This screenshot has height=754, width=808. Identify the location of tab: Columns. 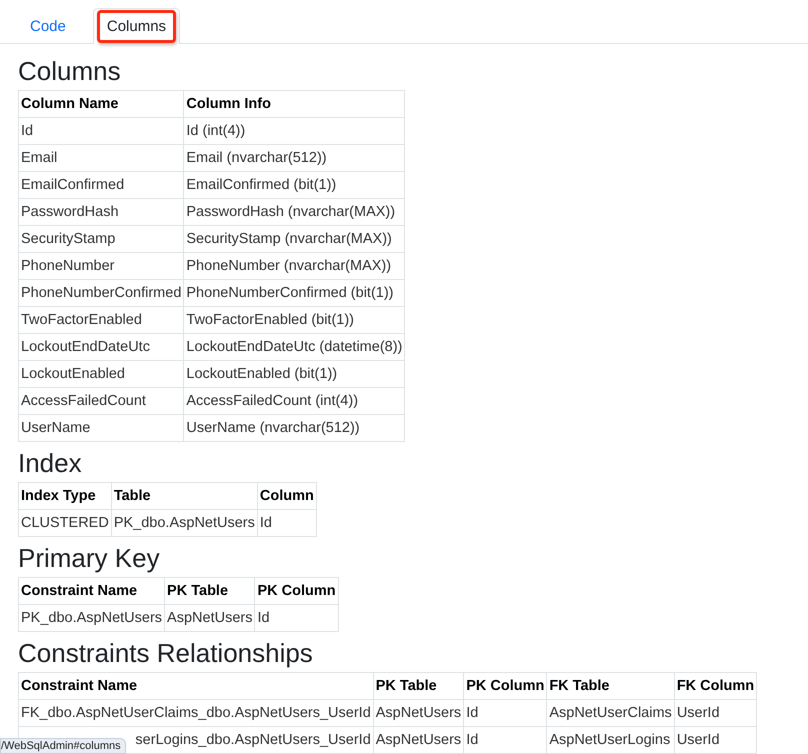
(136, 26).